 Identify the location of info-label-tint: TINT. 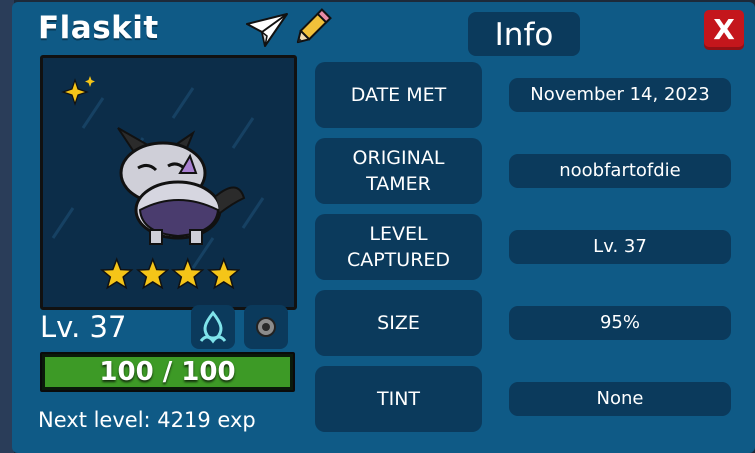
(398, 399).